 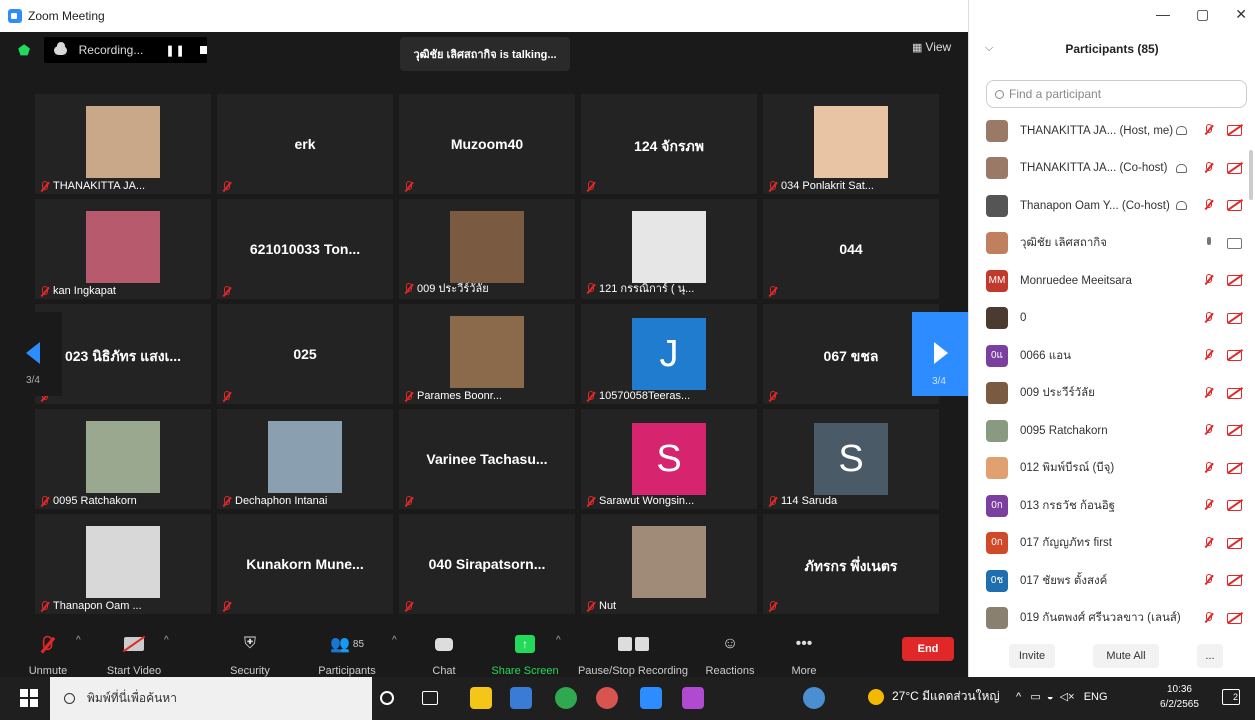 What do you see at coordinates (1050, 697) in the screenshot?
I see `network-icon: ◒` at bounding box center [1050, 697].